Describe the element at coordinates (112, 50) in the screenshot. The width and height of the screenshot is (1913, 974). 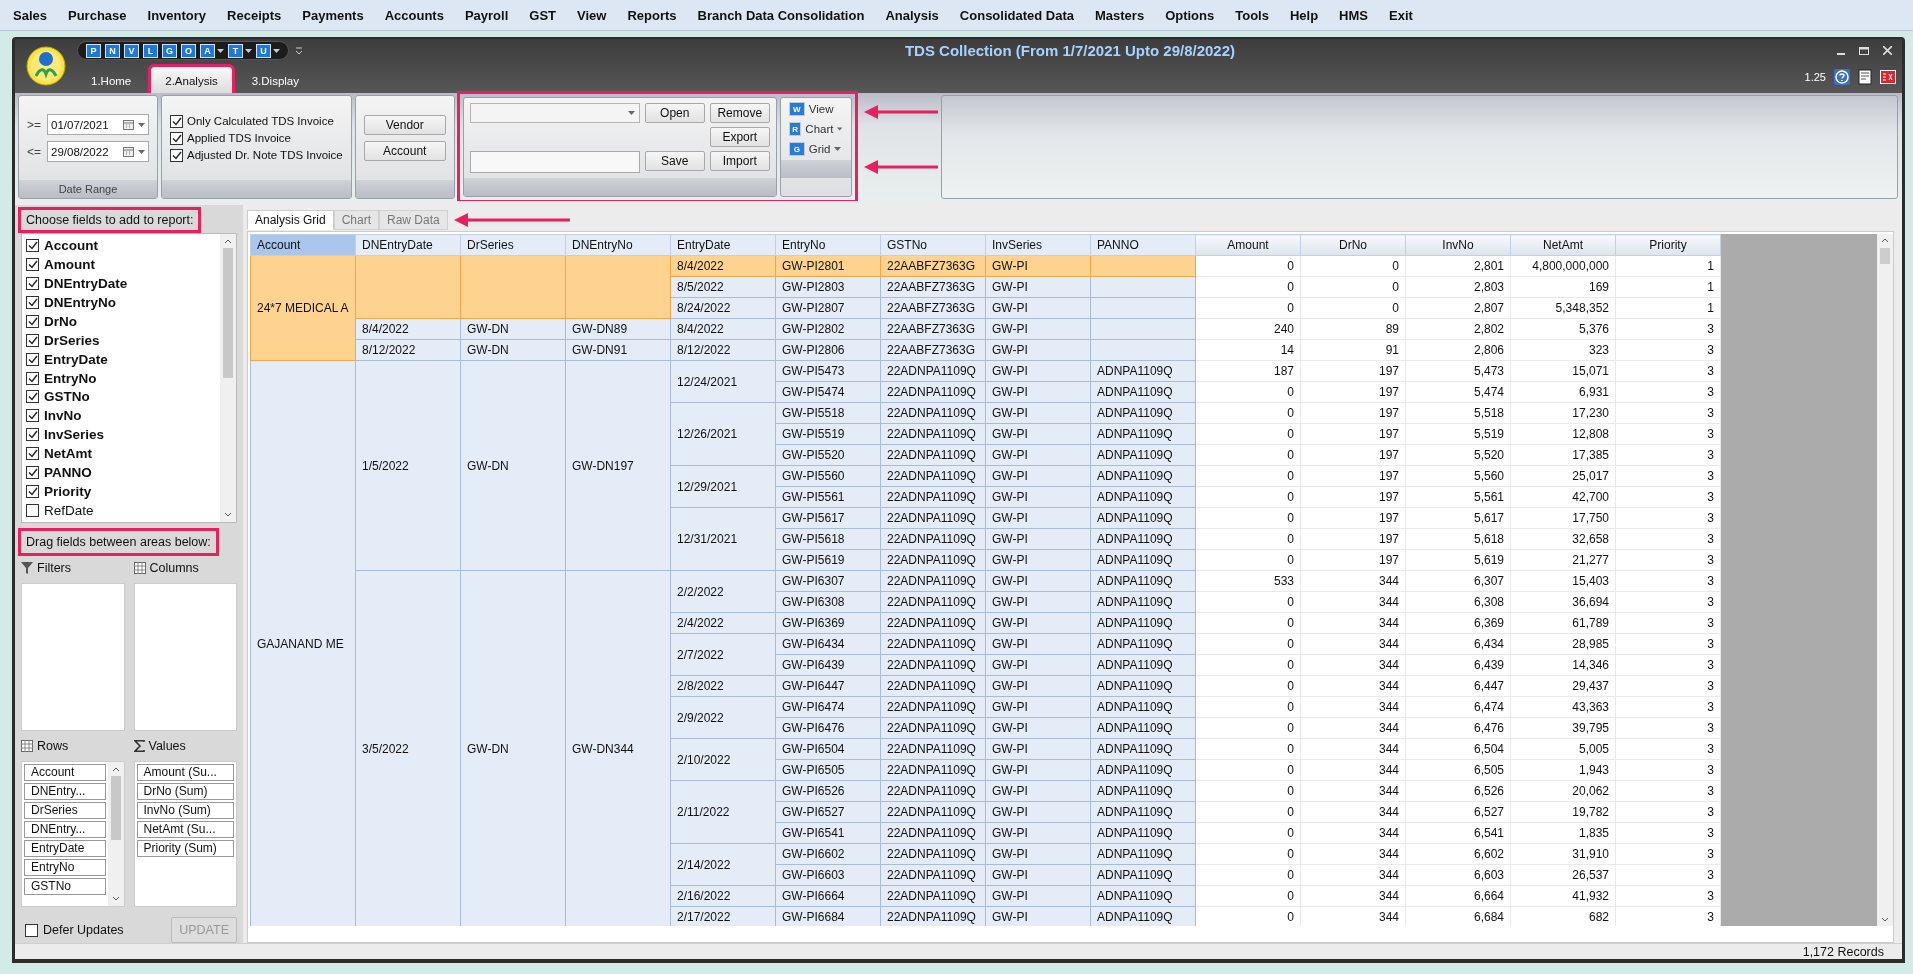
I see `quick-access-button: N` at that location.